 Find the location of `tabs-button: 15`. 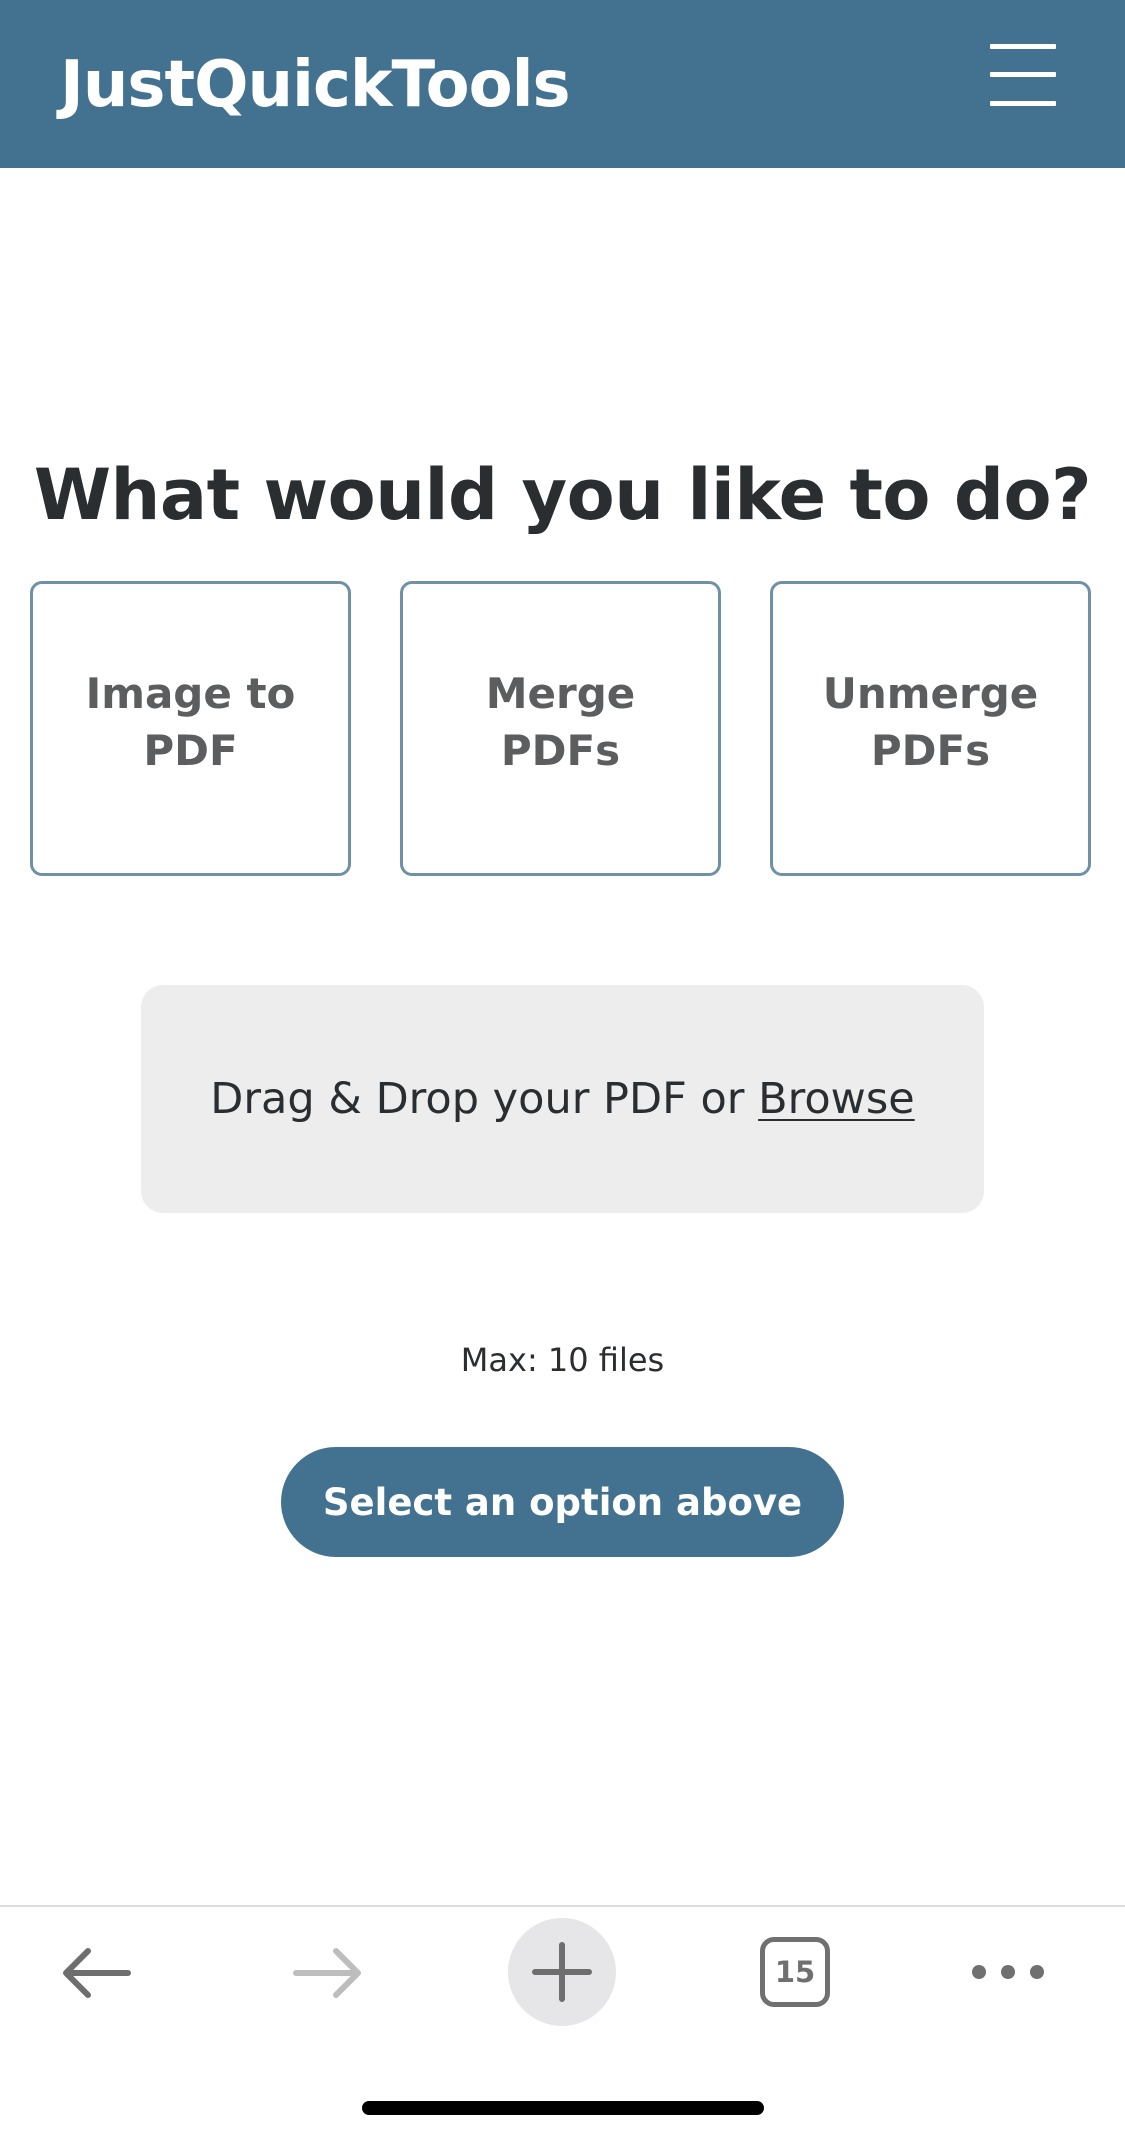

tabs-button: 15 is located at coordinates (795, 1972).